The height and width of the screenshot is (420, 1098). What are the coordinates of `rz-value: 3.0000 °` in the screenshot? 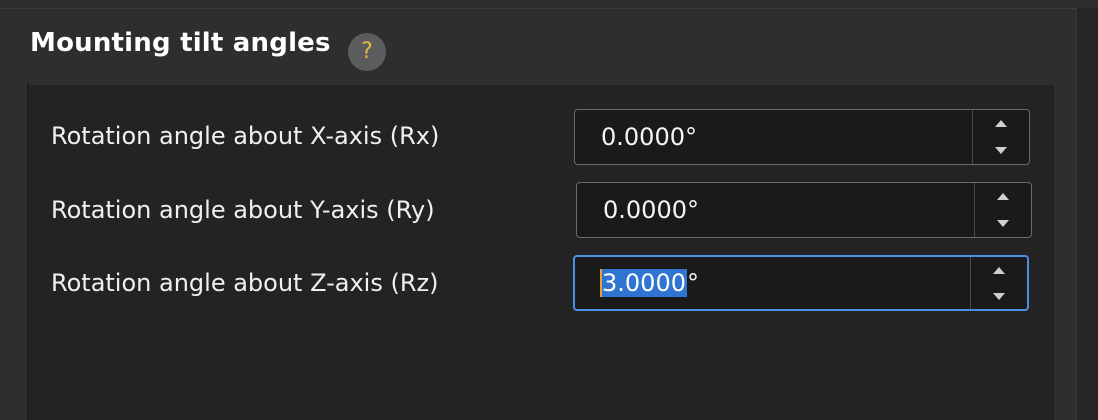 It's located at (649, 283).